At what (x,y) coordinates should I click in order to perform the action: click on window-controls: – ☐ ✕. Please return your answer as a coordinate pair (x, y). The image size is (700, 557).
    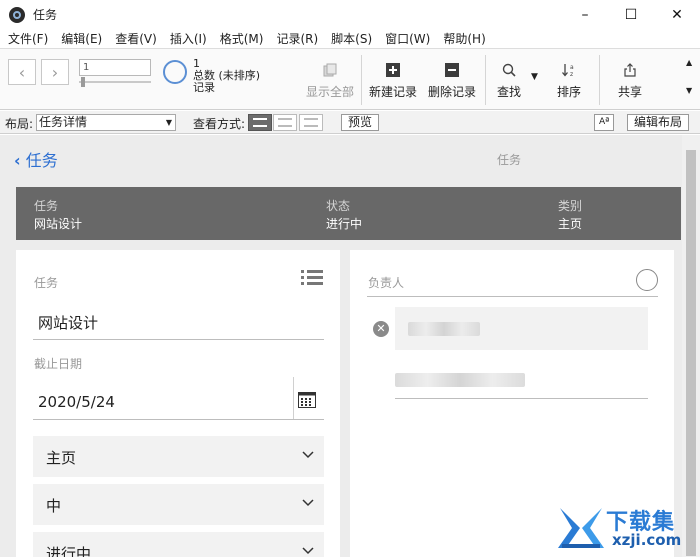
    Looking at the image, I should click on (631, 14).